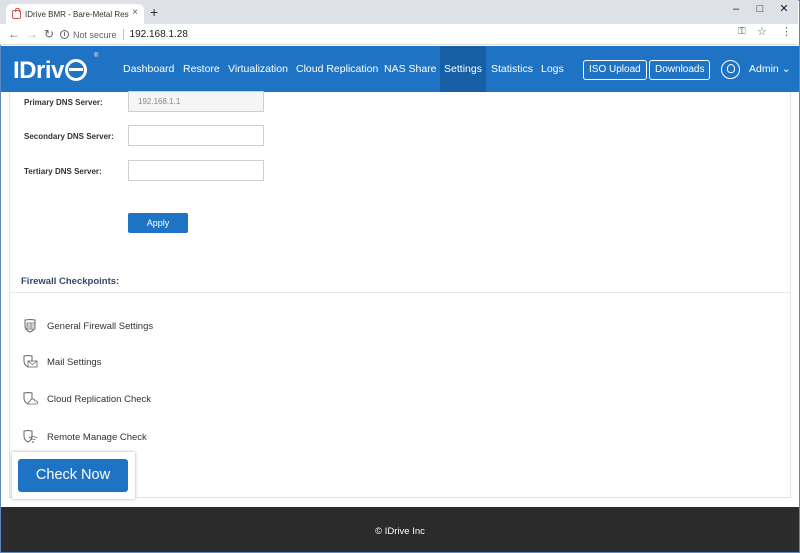 The width and height of the screenshot is (800, 553). I want to click on firewall-item-remote: Remote Manage Check, so click(84, 437).